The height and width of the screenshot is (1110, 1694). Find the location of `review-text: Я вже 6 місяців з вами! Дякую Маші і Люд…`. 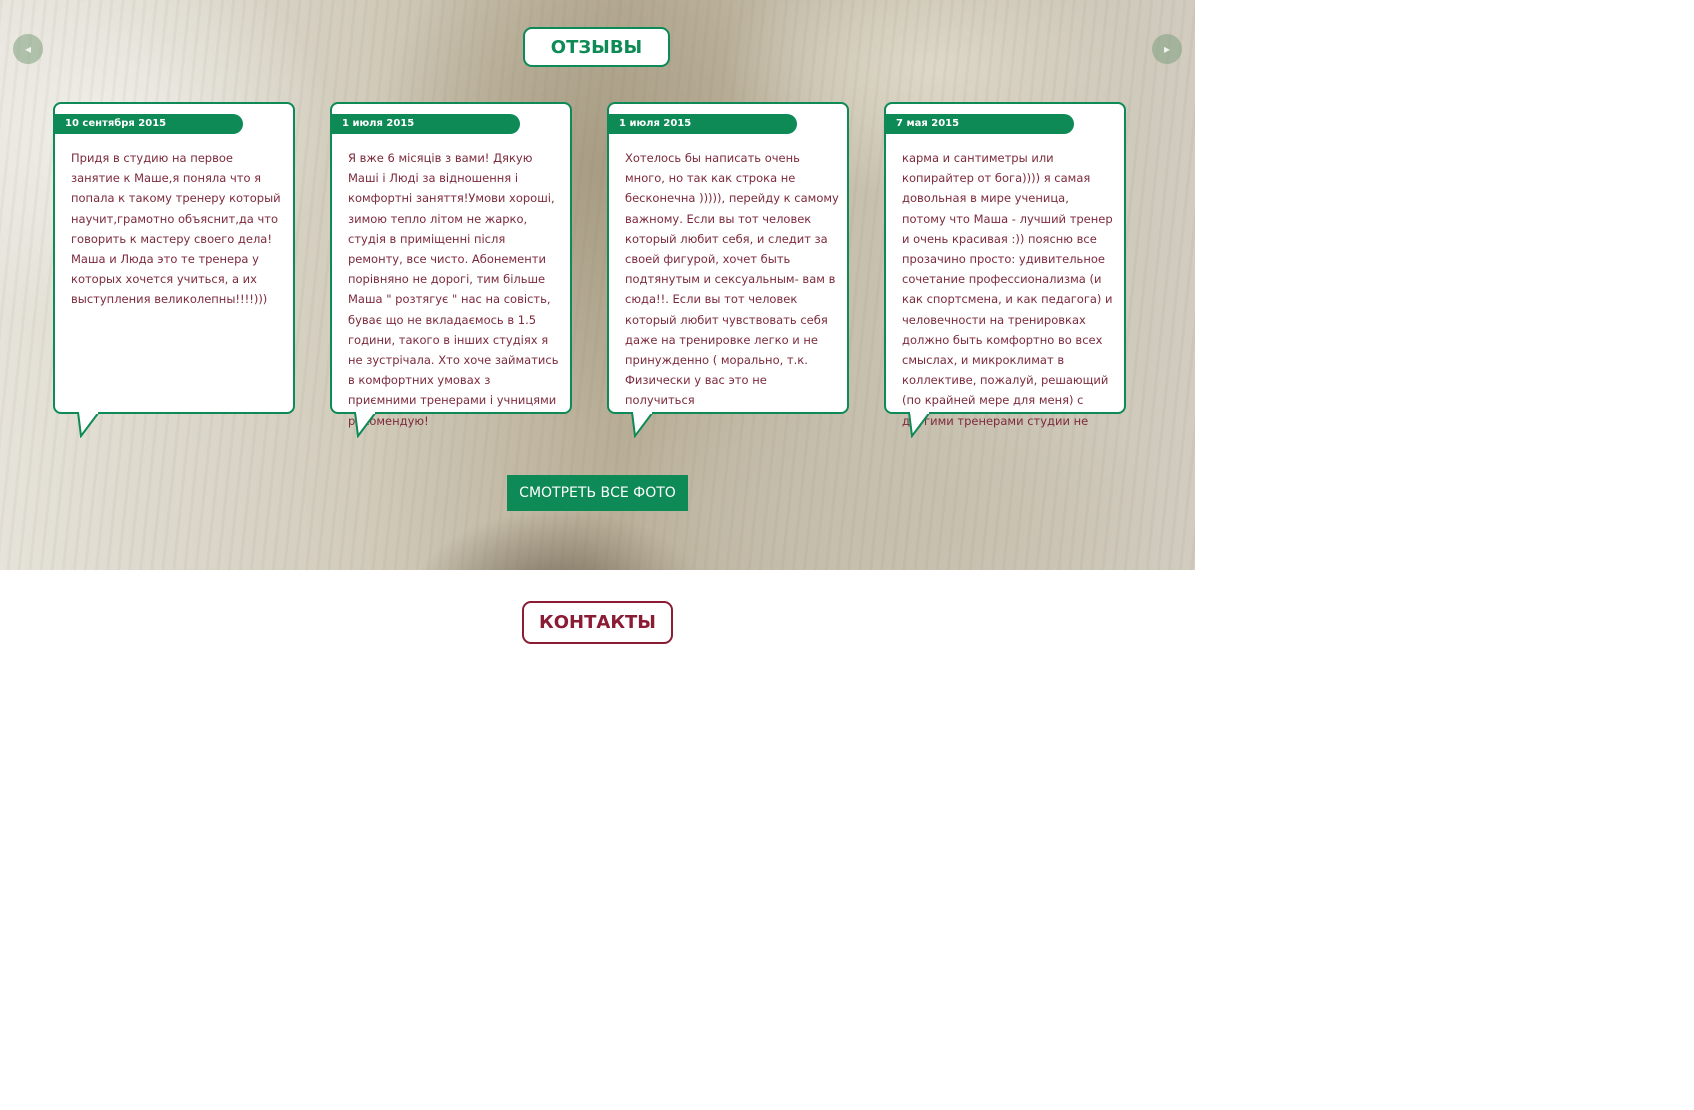

review-text: Я вже 6 місяців з вами! Дякую Маші і Люд… is located at coordinates (453, 289).